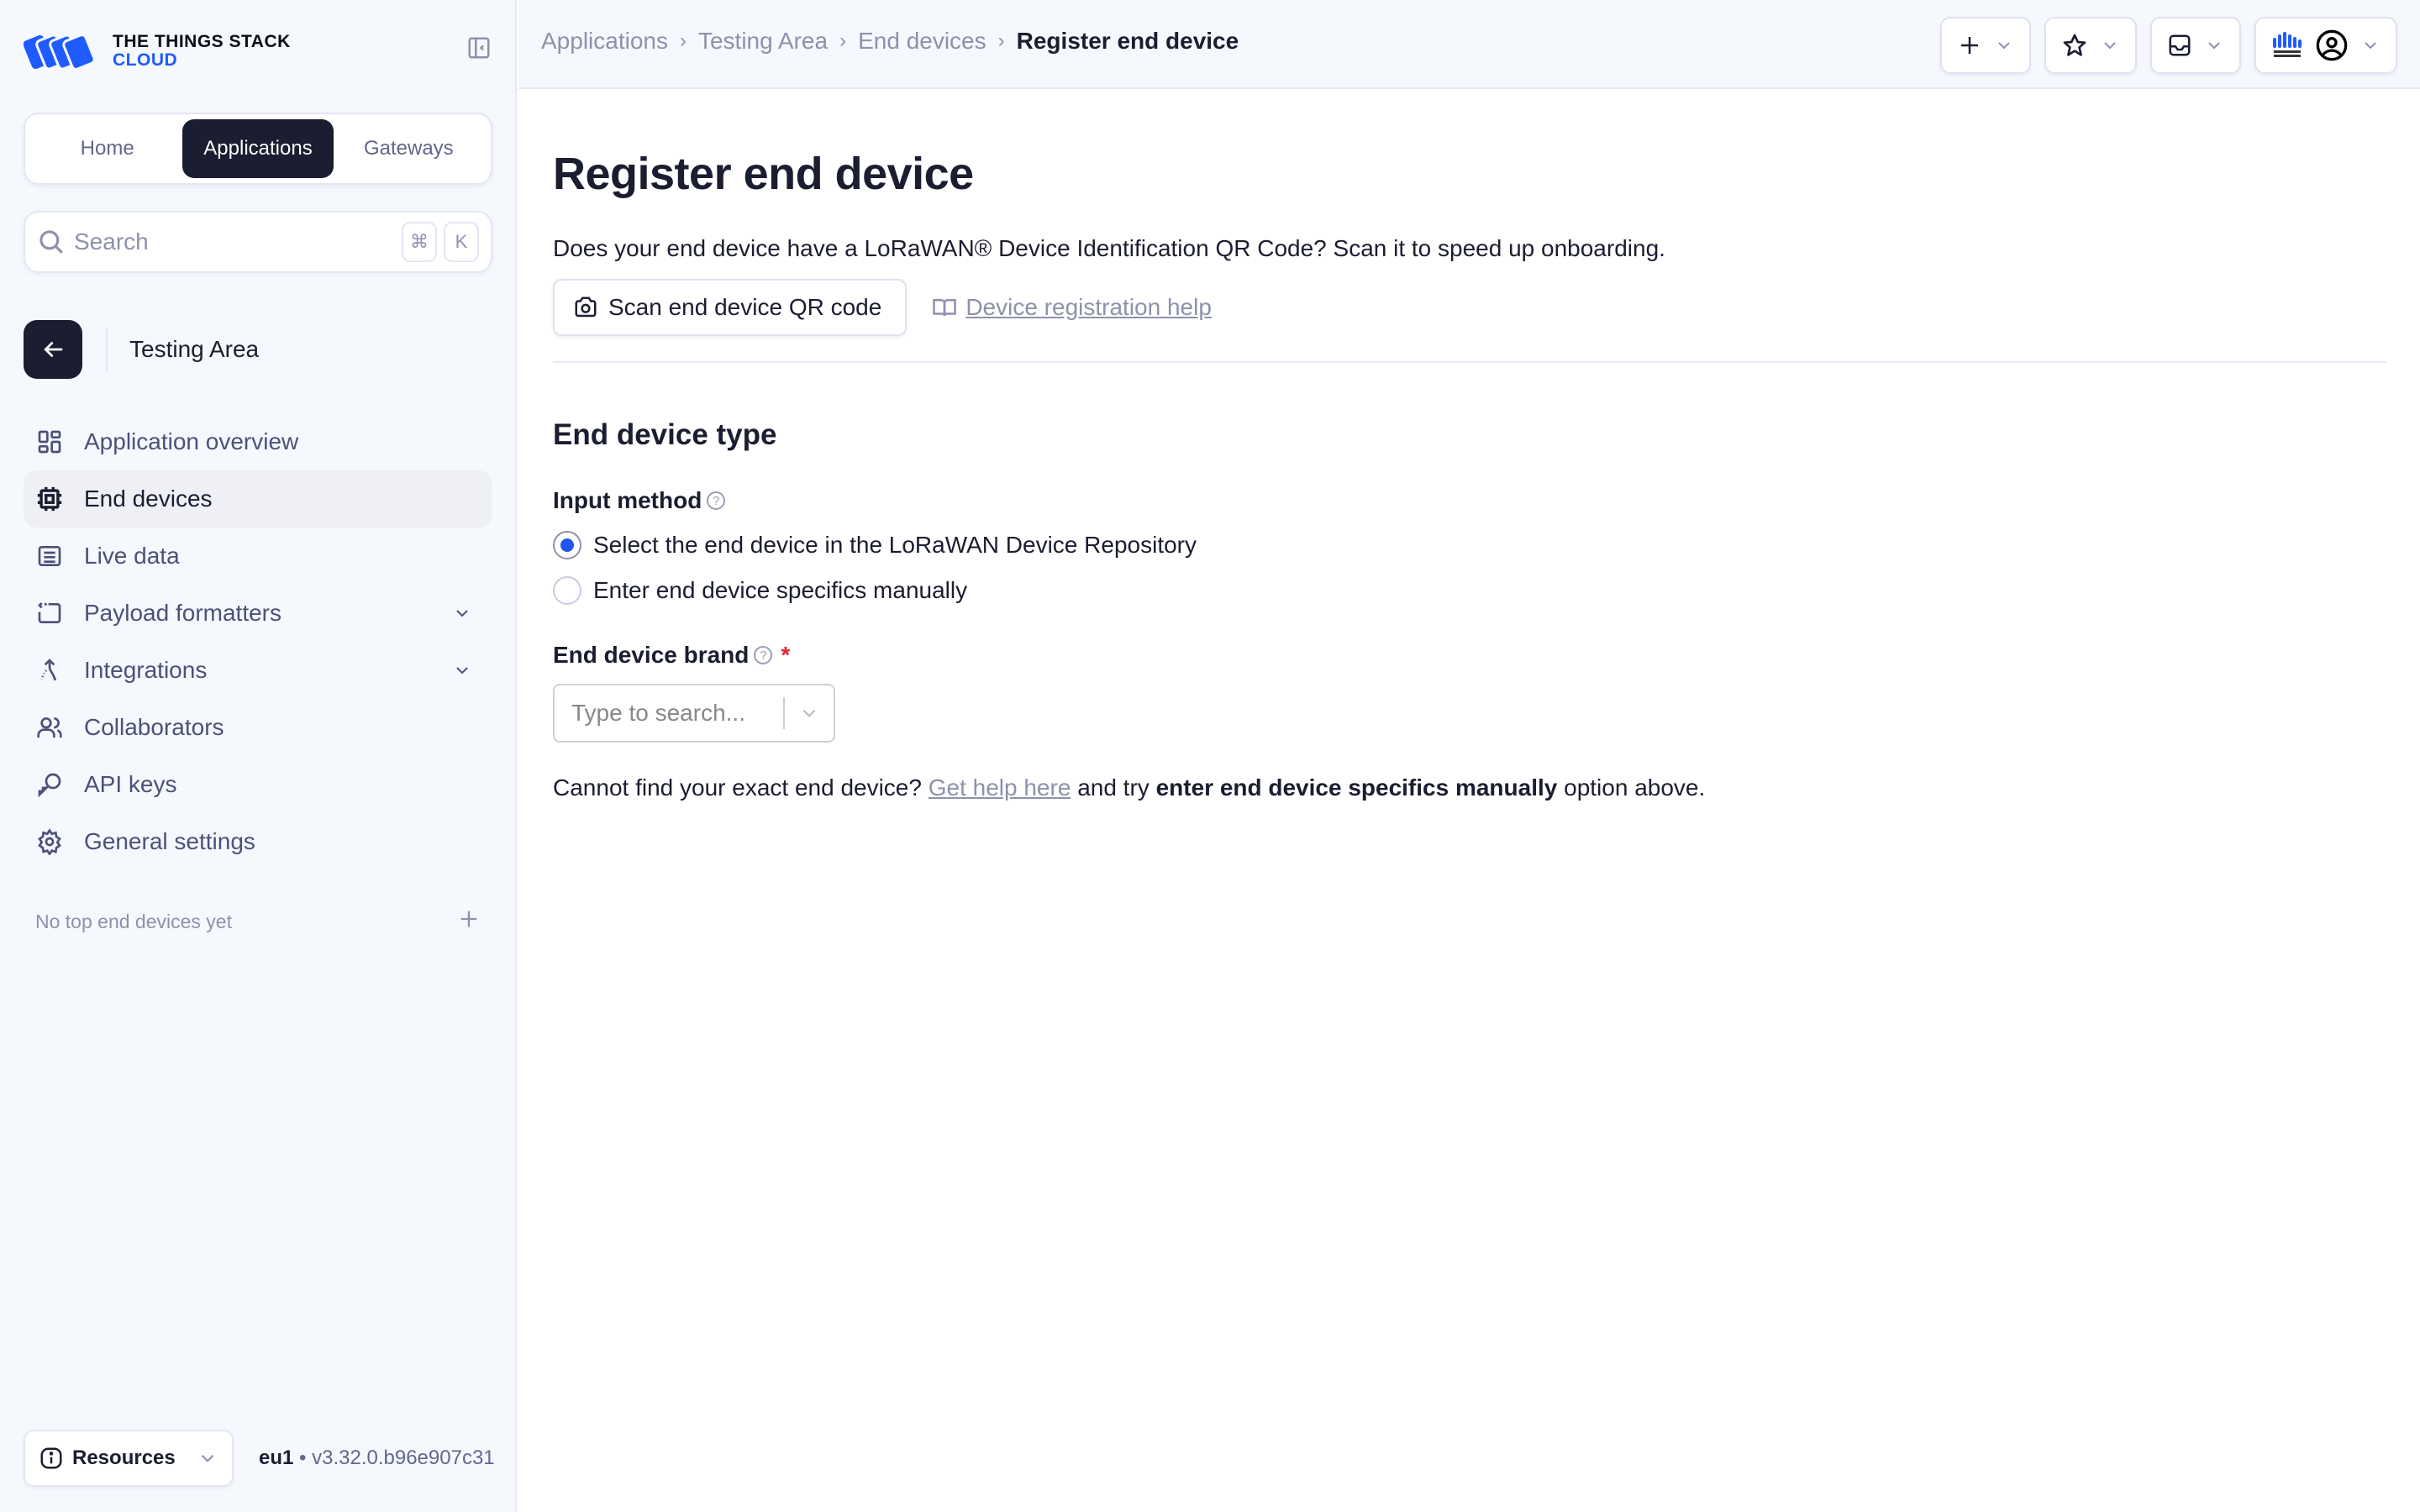  What do you see at coordinates (132, 556) in the screenshot?
I see `sidebar-item-label: Live data` at bounding box center [132, 556].